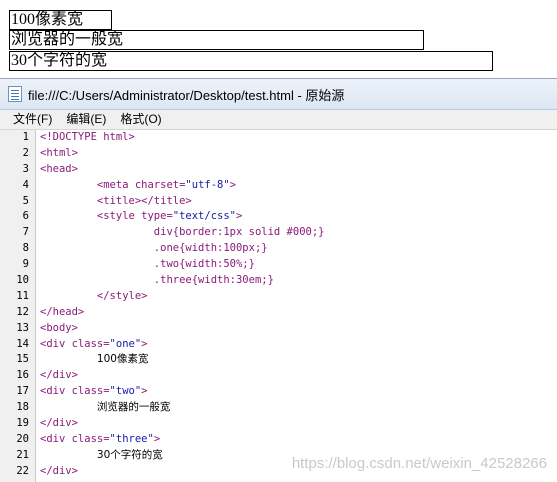 The image size is (557, 482). Describe the element at coordinates (141, 184) in the screenshot. I see `code-token: <meta charset=` at that location.